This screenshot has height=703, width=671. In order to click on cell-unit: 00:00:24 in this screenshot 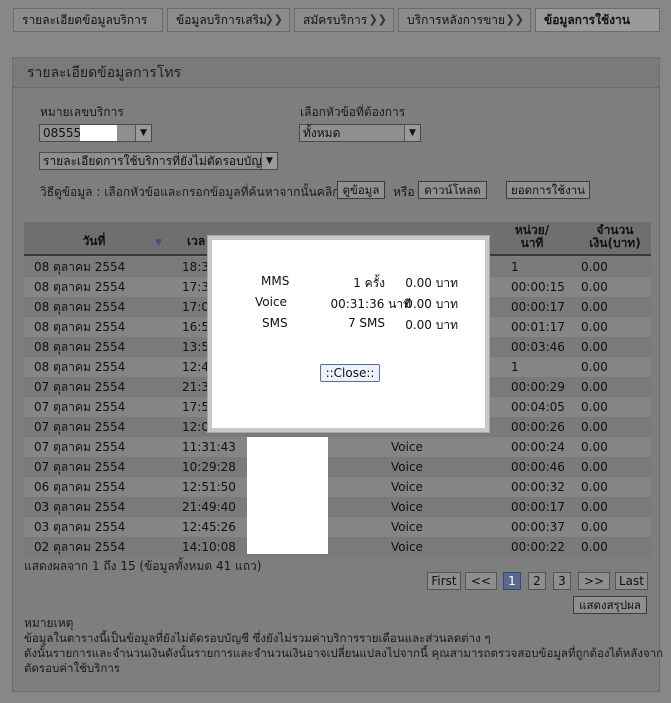, I will do `click(538, 447)`.